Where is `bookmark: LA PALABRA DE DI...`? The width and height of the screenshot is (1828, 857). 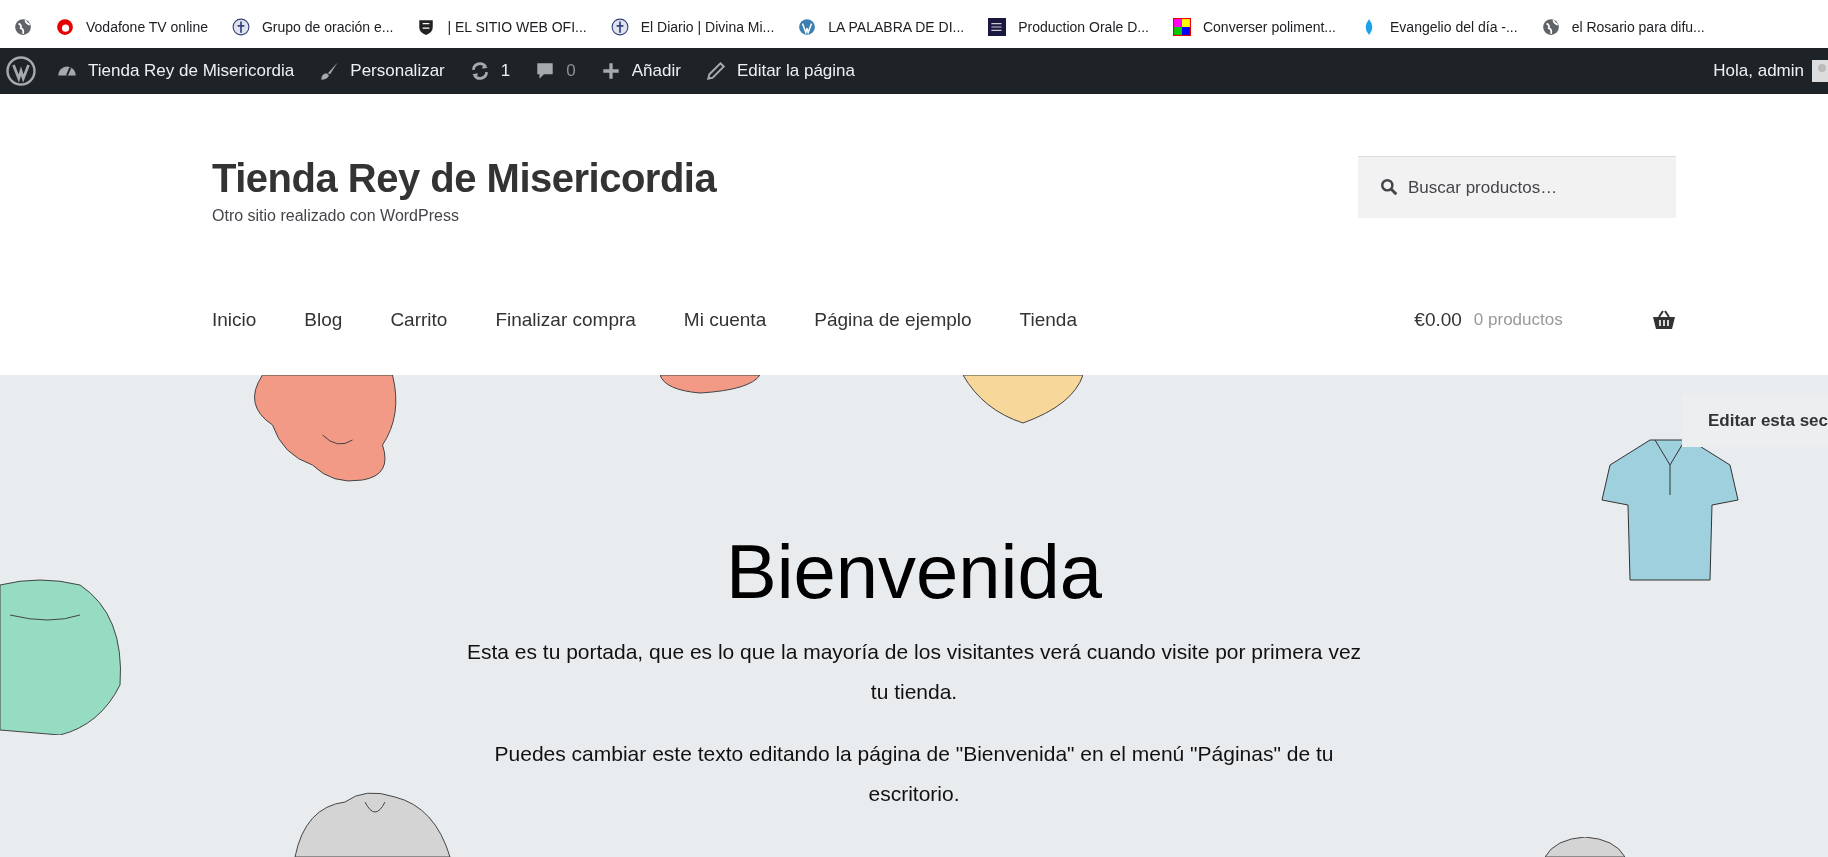
bookmark: LA PALABRA DE DI... is located at coordinates (881, 26).